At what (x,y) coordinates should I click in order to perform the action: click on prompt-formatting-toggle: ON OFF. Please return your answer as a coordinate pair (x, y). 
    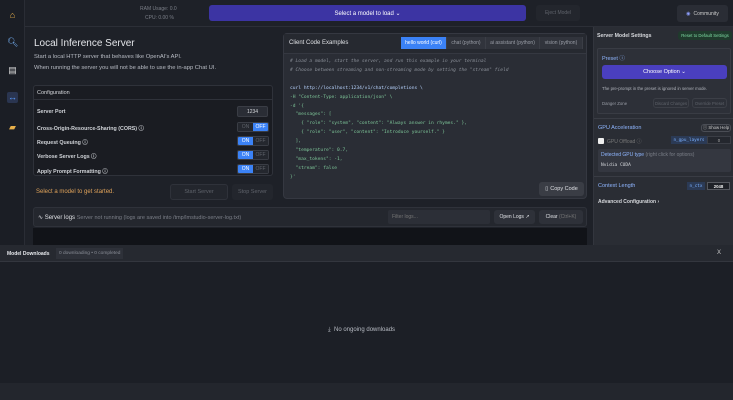
    Looking at the image, I should click on (253, 169).